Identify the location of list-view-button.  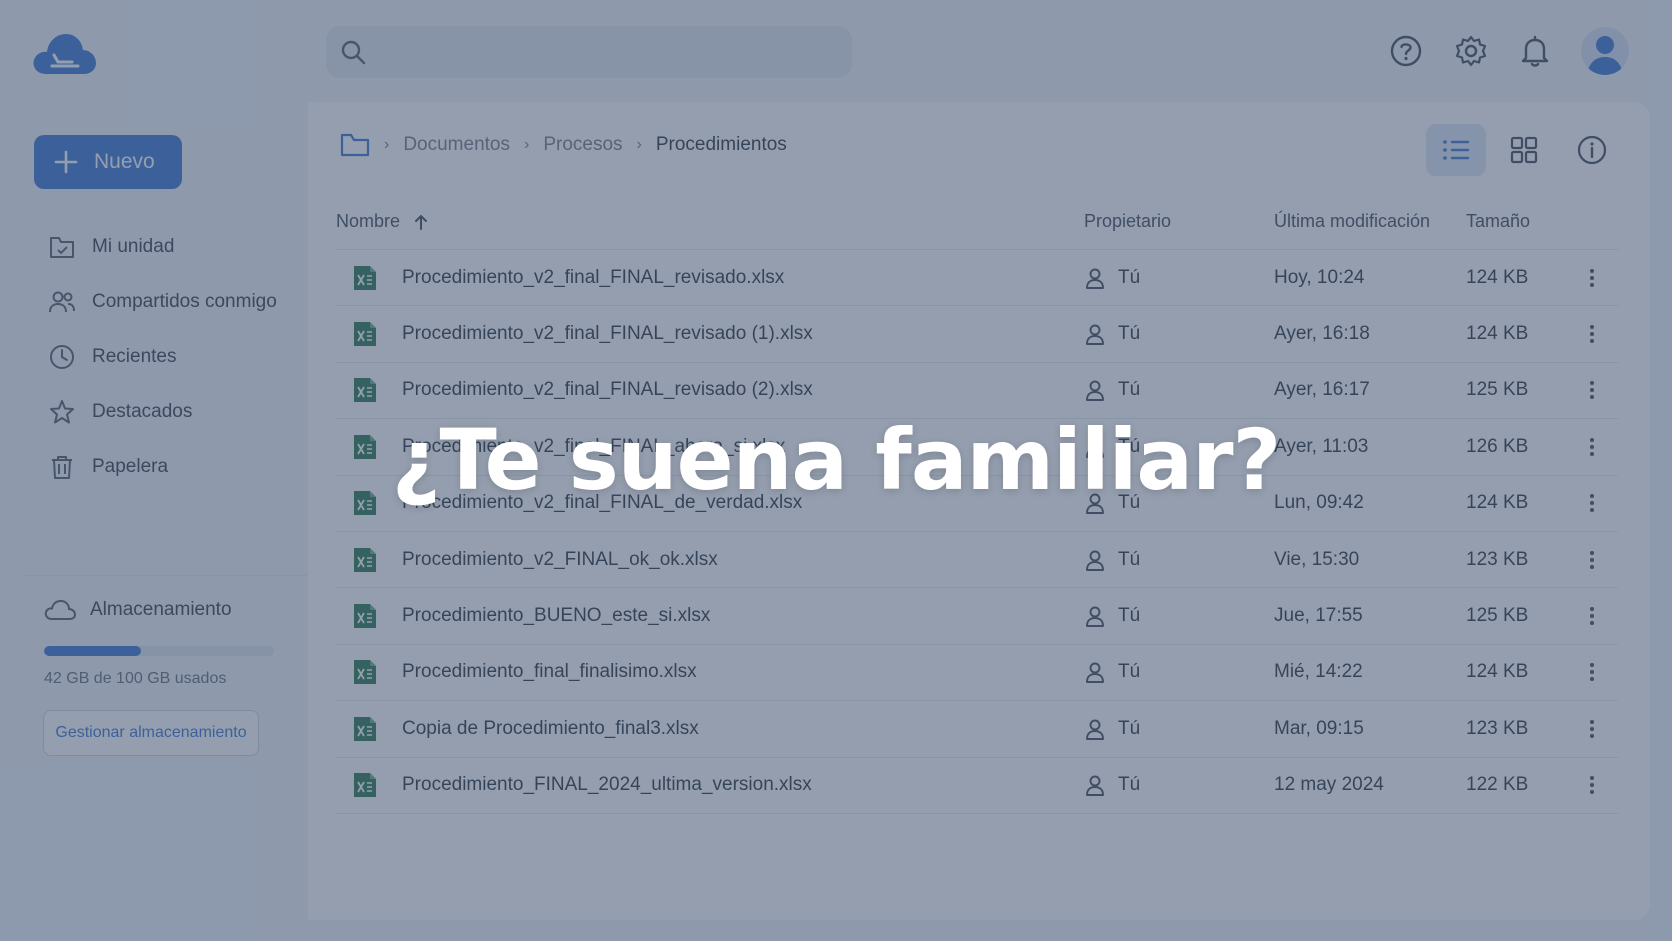
(1456, 150).